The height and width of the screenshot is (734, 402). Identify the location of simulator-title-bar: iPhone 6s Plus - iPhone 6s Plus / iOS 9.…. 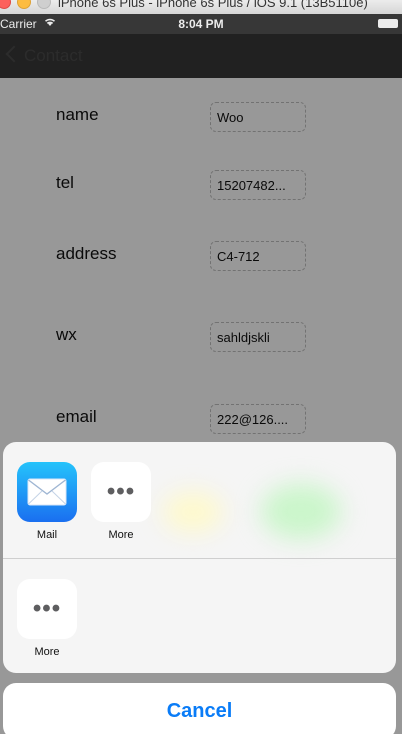
(201, 7).